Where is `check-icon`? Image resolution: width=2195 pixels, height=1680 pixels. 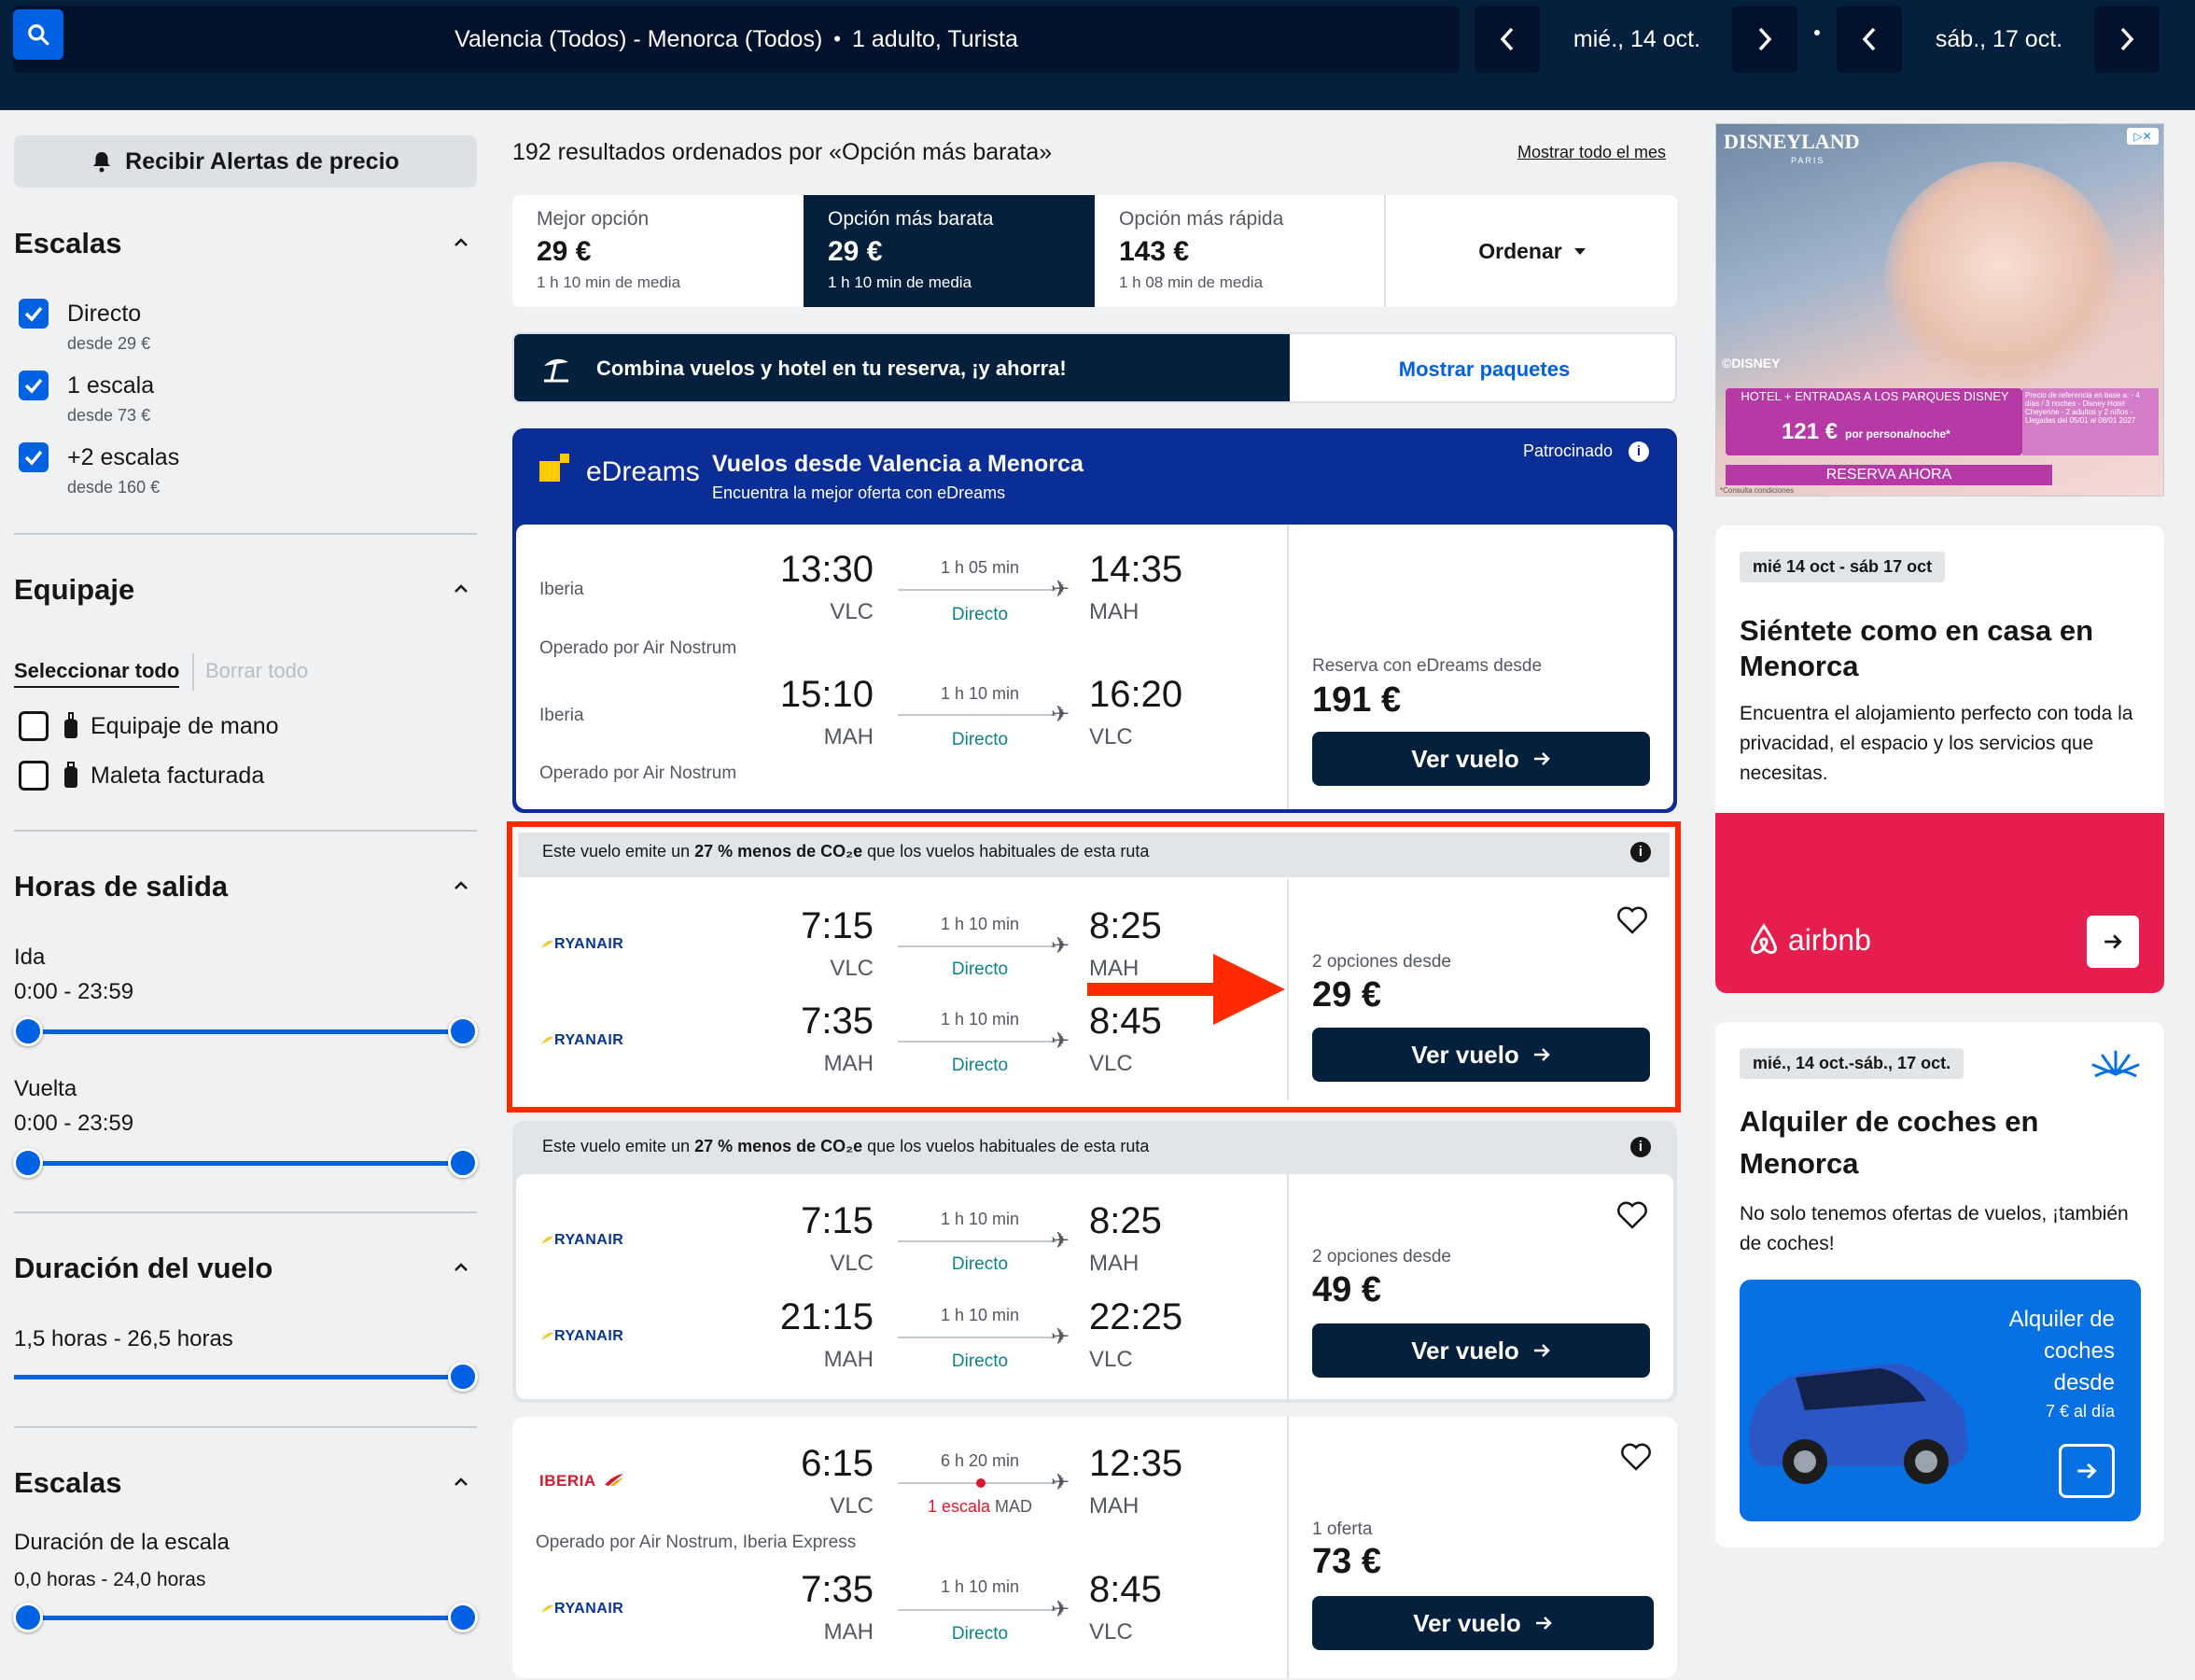 check-icon is located at coordinates (33, 458).